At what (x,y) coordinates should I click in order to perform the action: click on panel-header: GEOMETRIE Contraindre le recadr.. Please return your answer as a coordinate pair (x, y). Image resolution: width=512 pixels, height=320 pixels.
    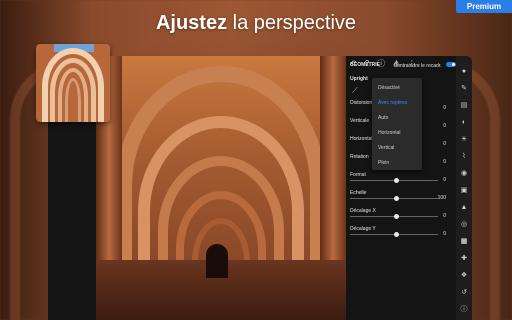
    Looking at the image, I should click on (403, 65).